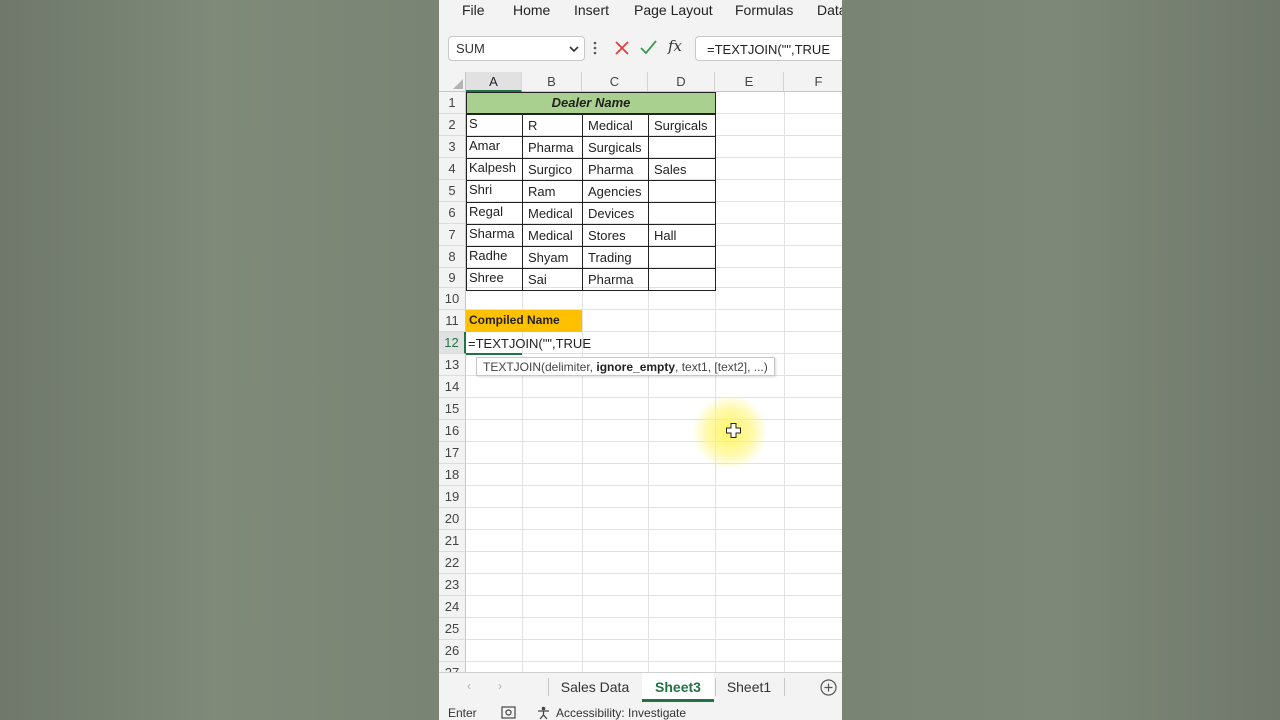 This screenshot has width=1280, height=720. I want to click on row-header: 24, so click(452, 607).